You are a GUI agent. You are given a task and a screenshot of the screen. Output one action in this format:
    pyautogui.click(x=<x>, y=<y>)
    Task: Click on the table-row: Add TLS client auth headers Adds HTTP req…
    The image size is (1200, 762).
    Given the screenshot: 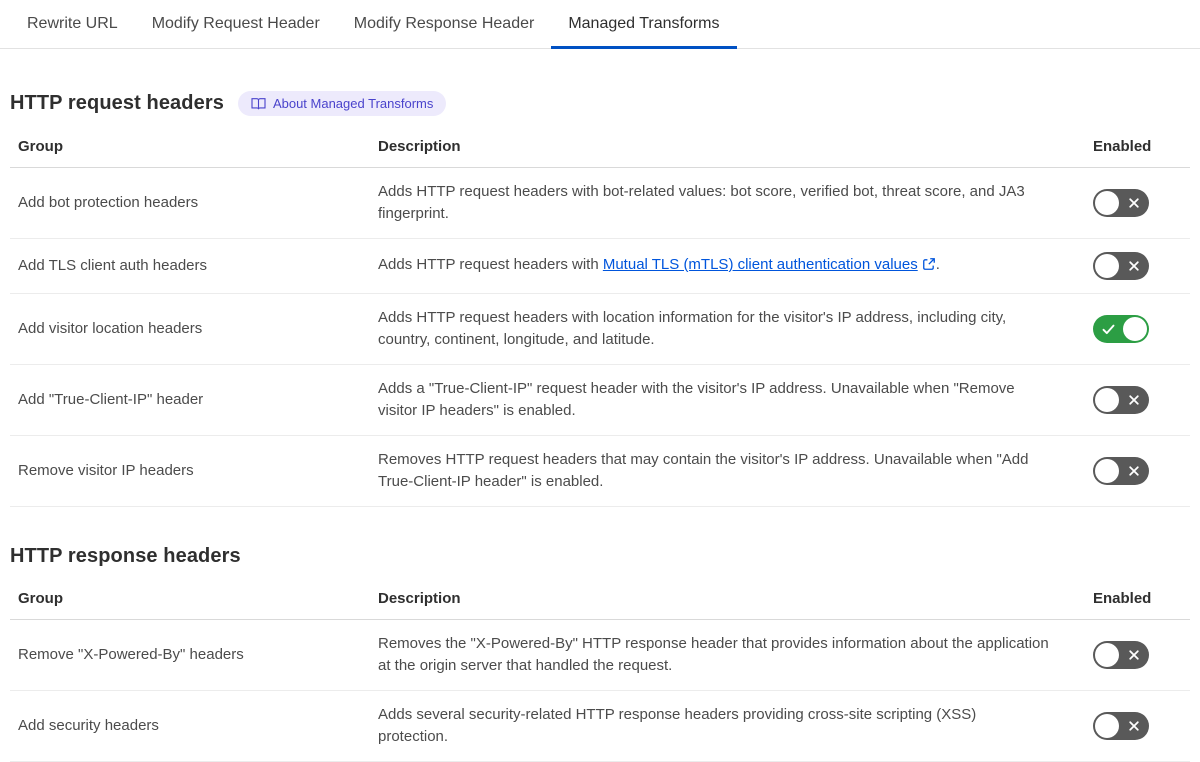 What is the action you would take?
    pyautogui.click(x=600, y=266)
    